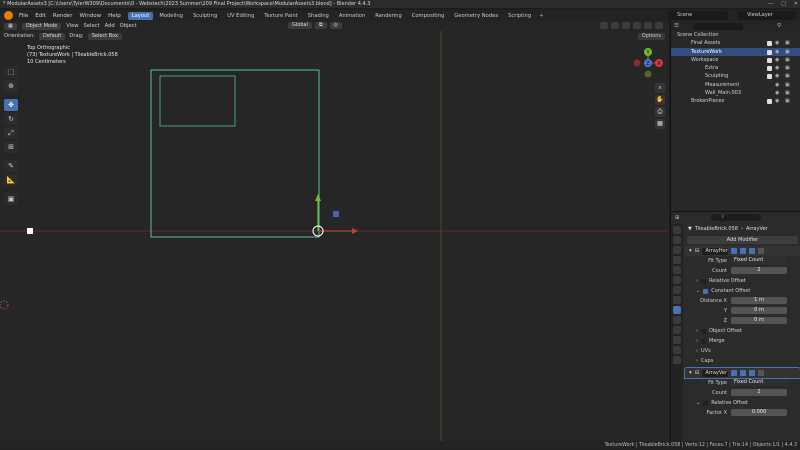  I want to click on tab-world, so click(677, 280).